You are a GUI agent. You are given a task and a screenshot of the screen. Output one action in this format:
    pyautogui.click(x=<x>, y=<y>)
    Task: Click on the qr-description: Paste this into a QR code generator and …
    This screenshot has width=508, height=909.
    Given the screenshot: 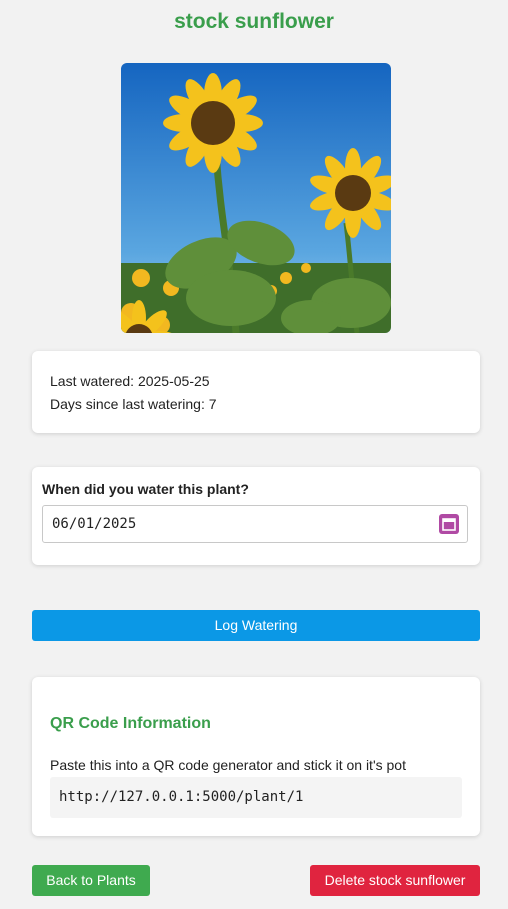 What is the action you would take?
    pyautogui.click(x=228, y=765)
    